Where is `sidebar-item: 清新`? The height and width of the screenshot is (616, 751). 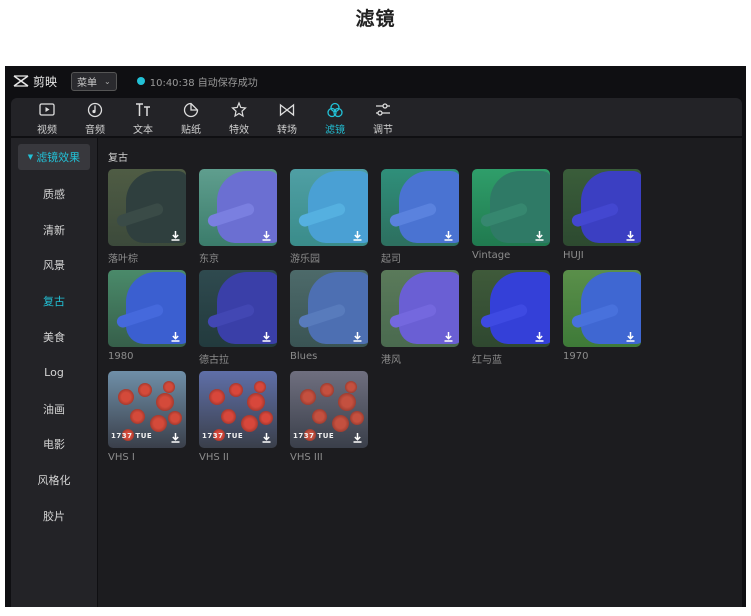 sidebar-item: 清新 is located at coordinates (54, 230).